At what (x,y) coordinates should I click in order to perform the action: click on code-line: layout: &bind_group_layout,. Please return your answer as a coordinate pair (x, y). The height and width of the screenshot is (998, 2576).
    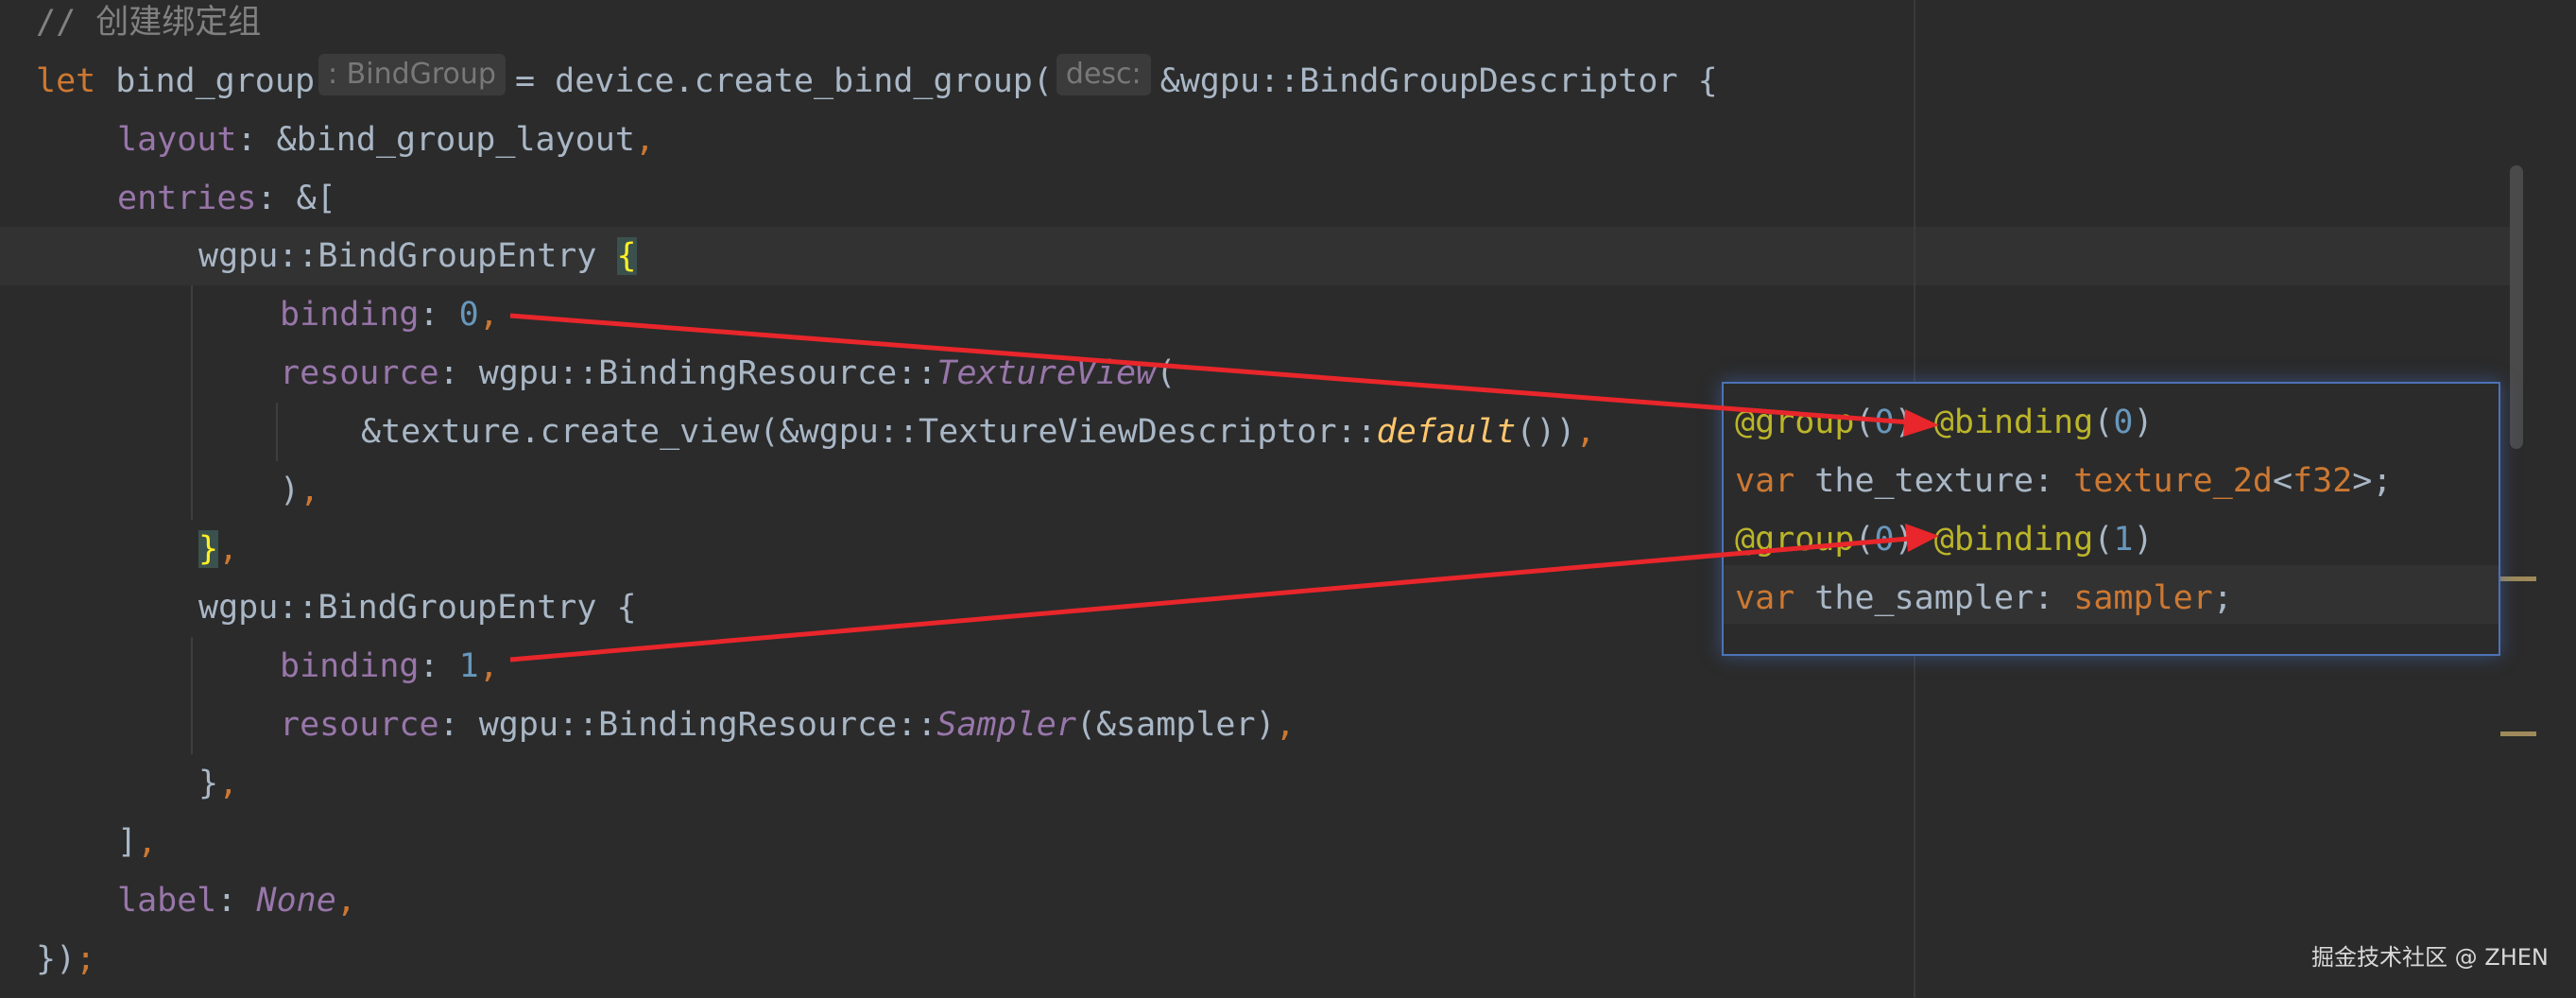
    Looking at the image, I should click on (386, 140).